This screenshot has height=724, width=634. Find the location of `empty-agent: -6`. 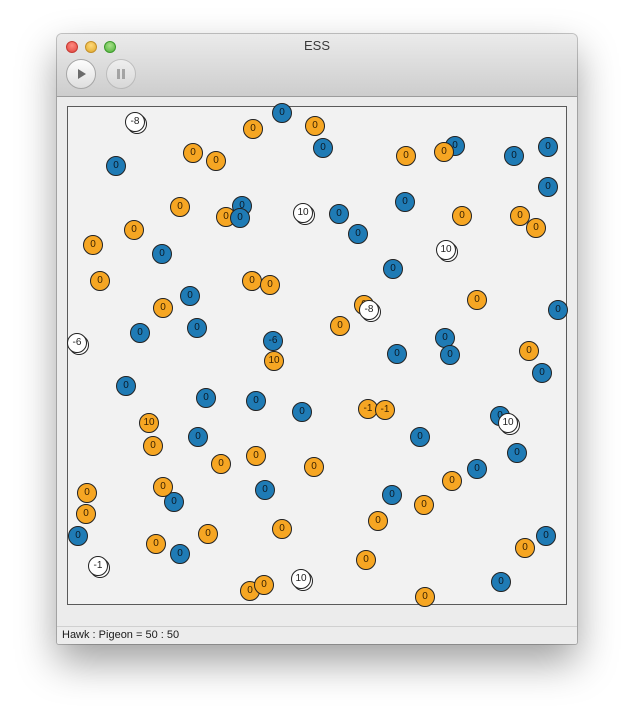

empty-agent: -6 is located at coordinates (77, 343).